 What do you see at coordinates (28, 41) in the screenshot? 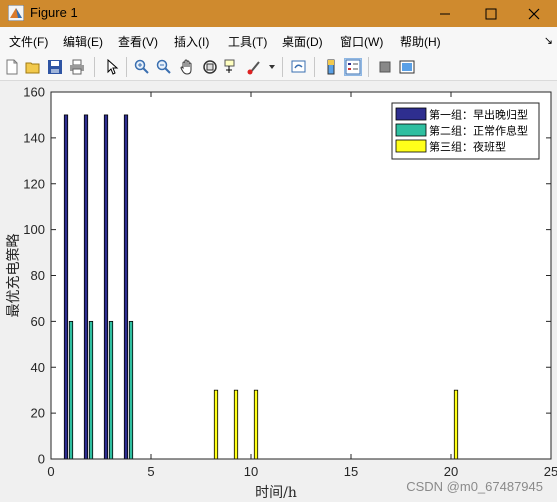
I see `menu-file: 文件(F)` at bounding box center [28, 41].